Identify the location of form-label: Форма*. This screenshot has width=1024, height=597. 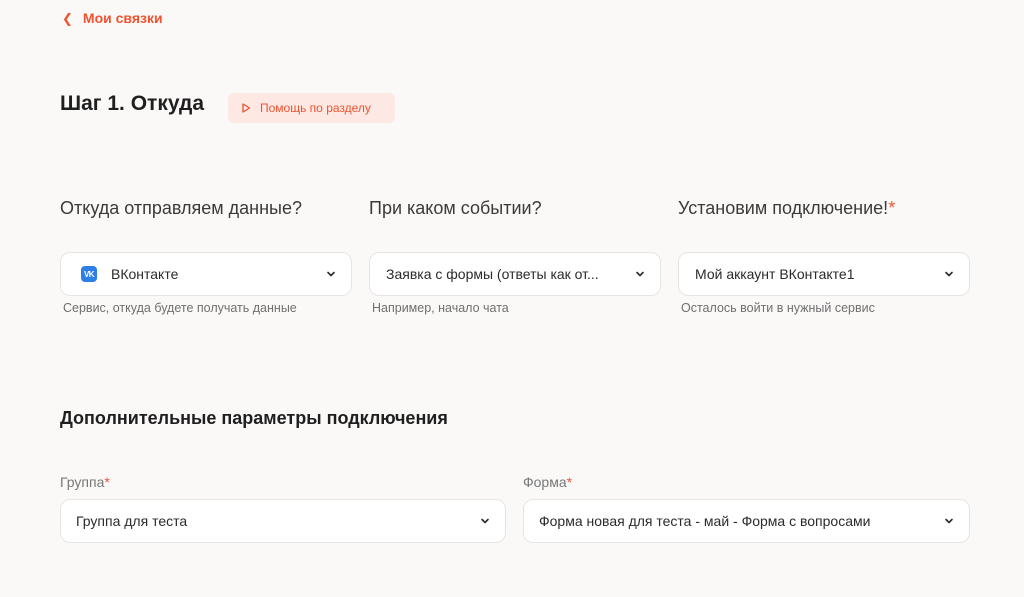
(746, 482).